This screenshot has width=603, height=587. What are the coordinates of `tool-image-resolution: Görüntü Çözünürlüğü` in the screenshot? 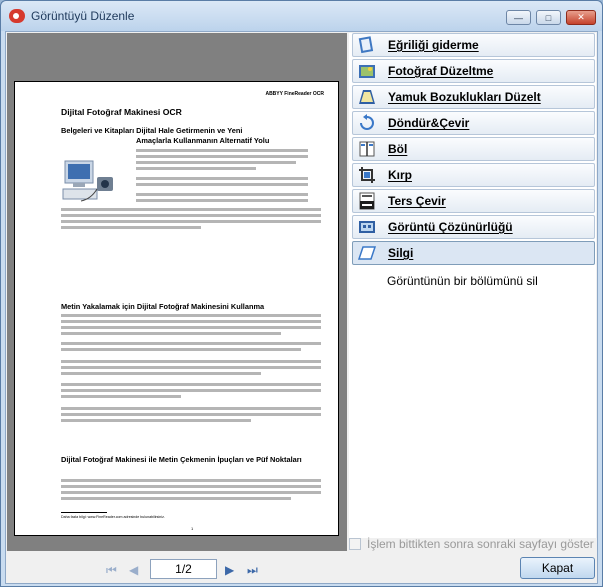 It's located at (473, 227).